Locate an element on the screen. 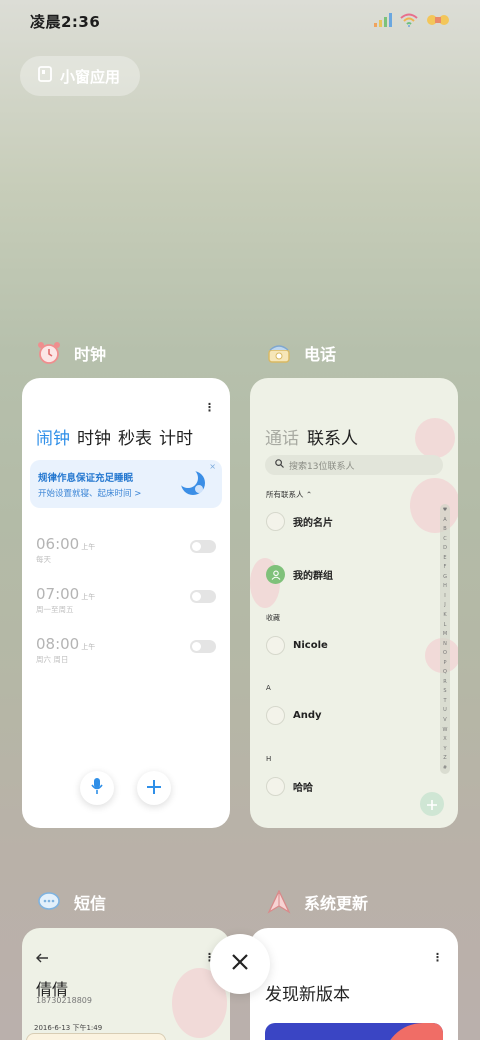 The width and height of the screenshot is (480, 1040). contacts-search-input: 搜索13位联系人 is located at coordinates (354, 465).